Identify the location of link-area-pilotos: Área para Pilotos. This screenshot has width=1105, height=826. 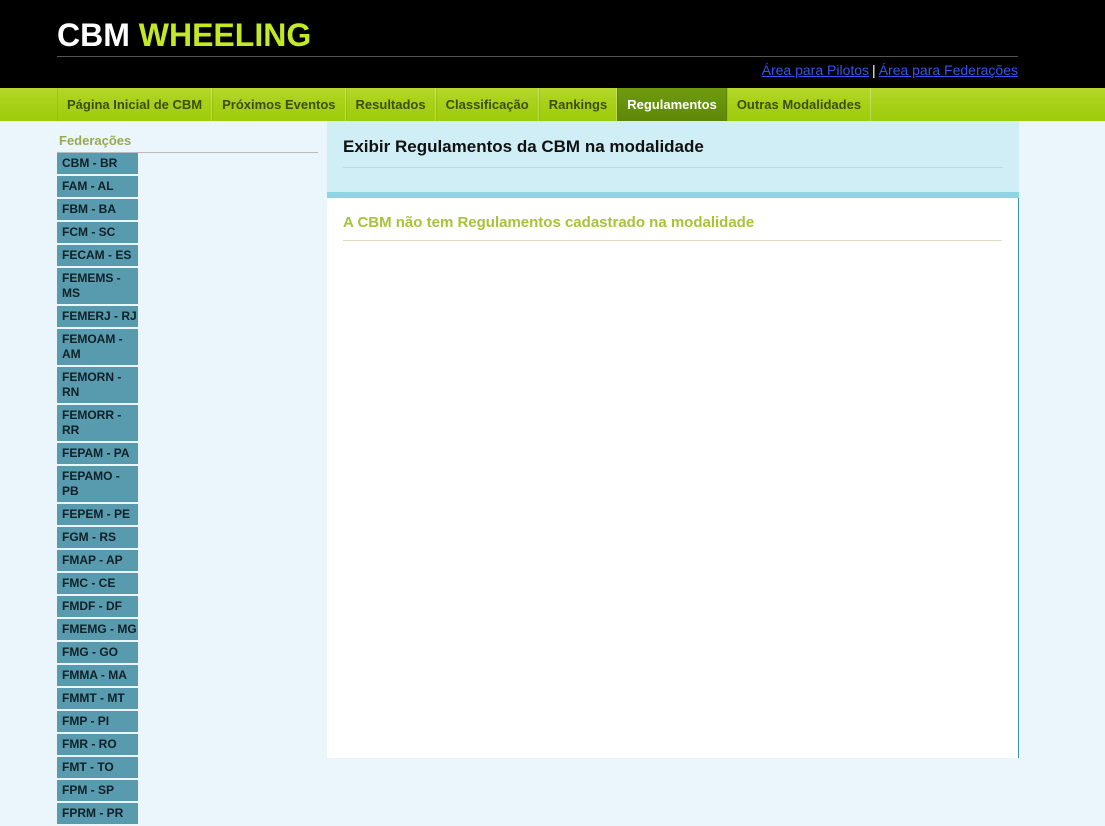
(815, 70).